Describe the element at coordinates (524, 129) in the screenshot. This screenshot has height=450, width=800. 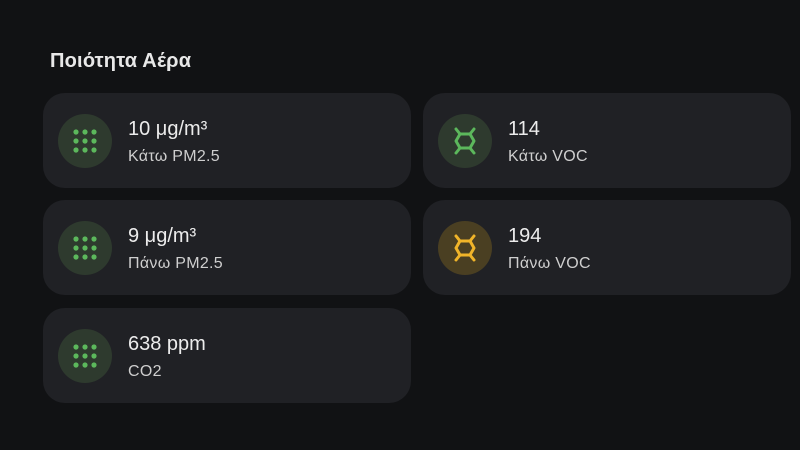
I see `sensor-value: 114` at that location.